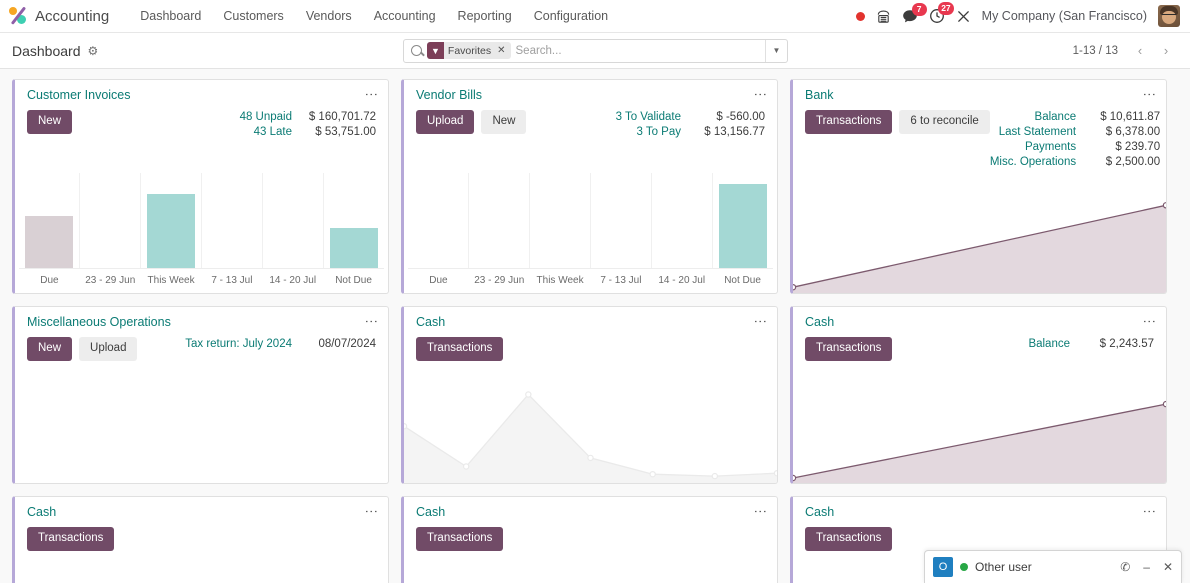  I want to click on call-icon: ✆, so click(1125, 567).